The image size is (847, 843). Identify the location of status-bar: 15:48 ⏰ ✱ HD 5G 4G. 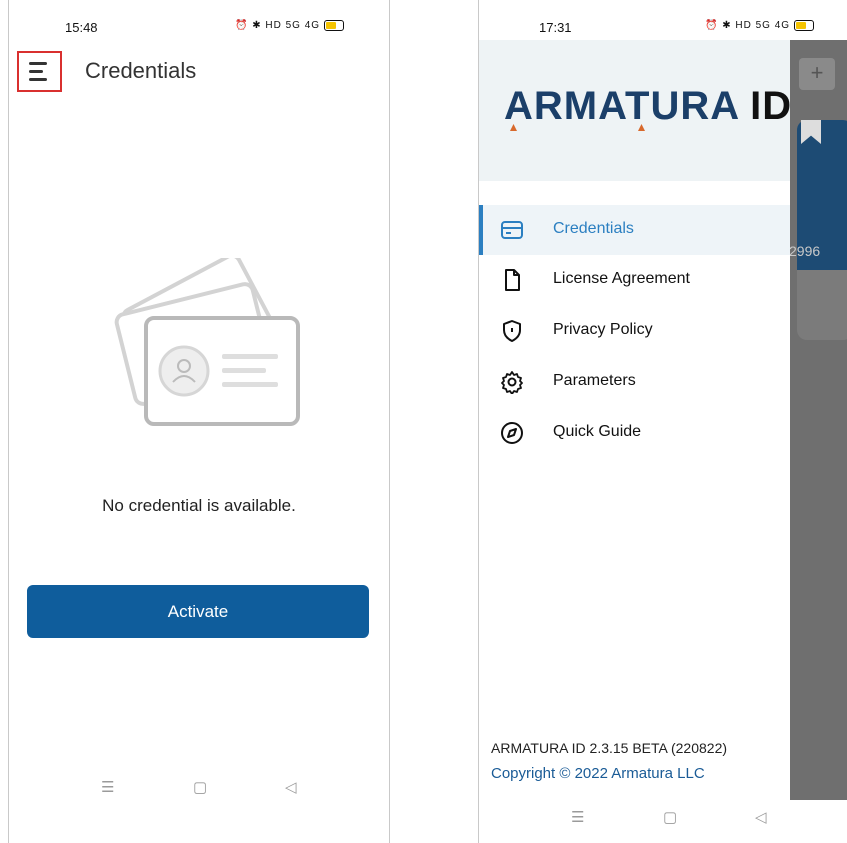
(199, 20).